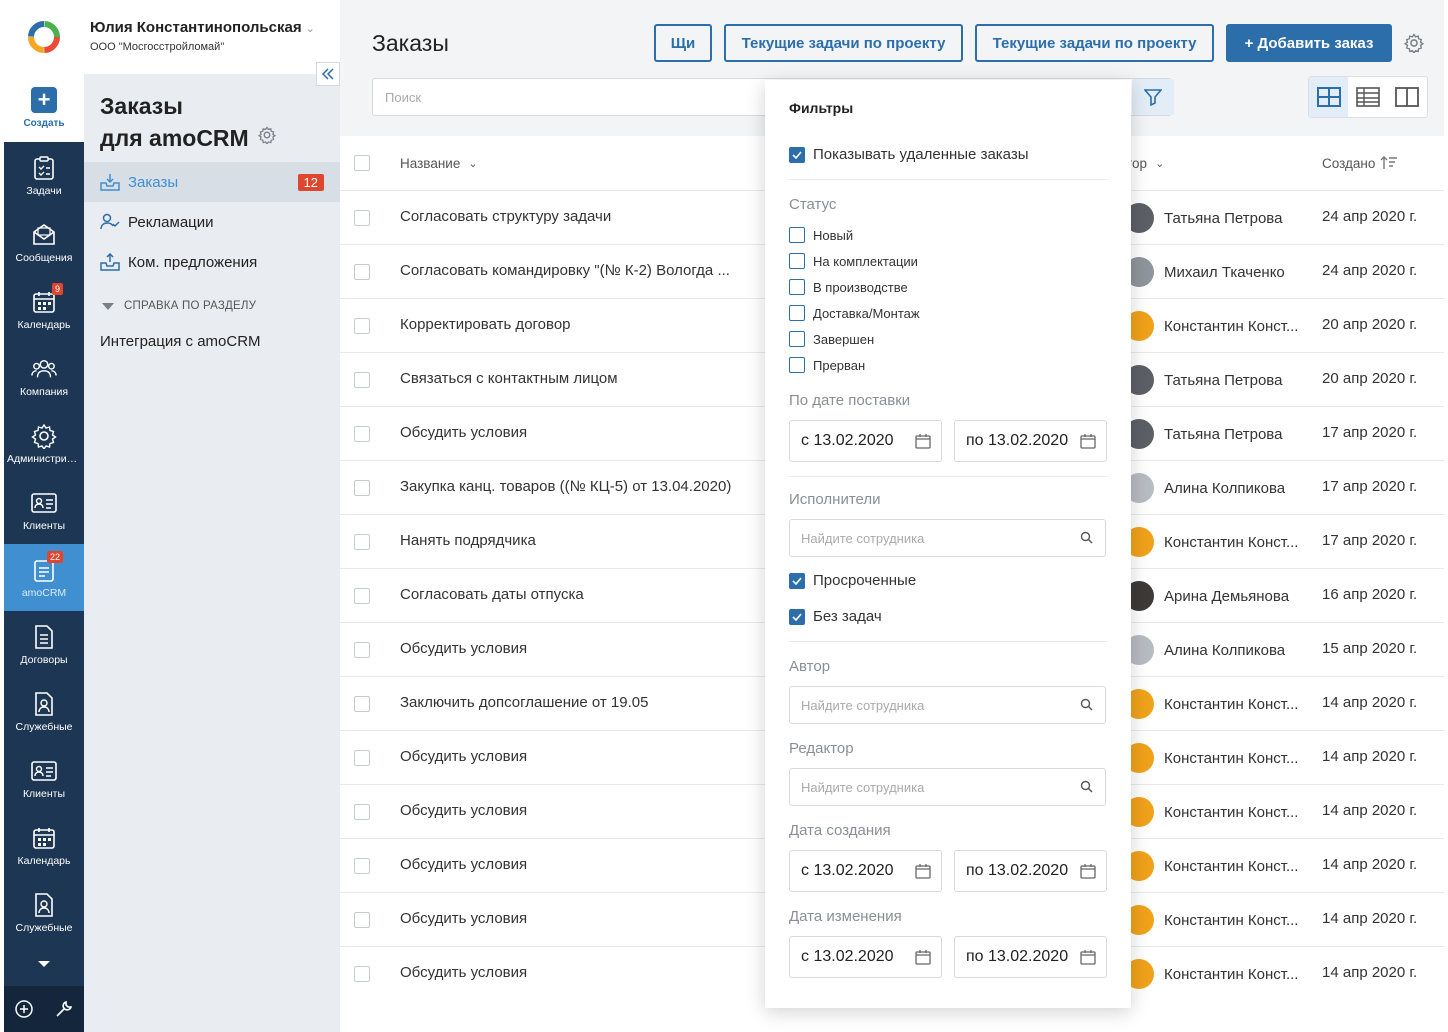 The width and height of the screenshot is (1448, 1032). I want to click on nav-item-clients-2: Клиенты, so click(44, 778).